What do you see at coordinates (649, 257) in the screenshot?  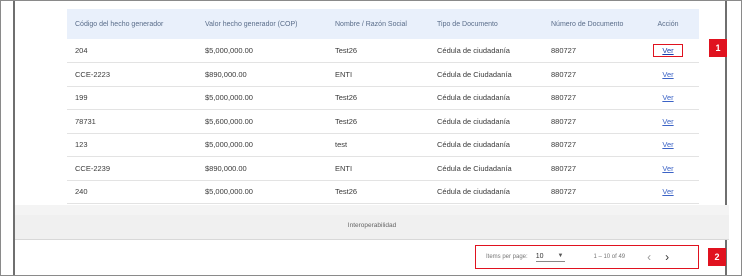 I see `chevron-left-icon: ‹` at bounding box center [649, 257].